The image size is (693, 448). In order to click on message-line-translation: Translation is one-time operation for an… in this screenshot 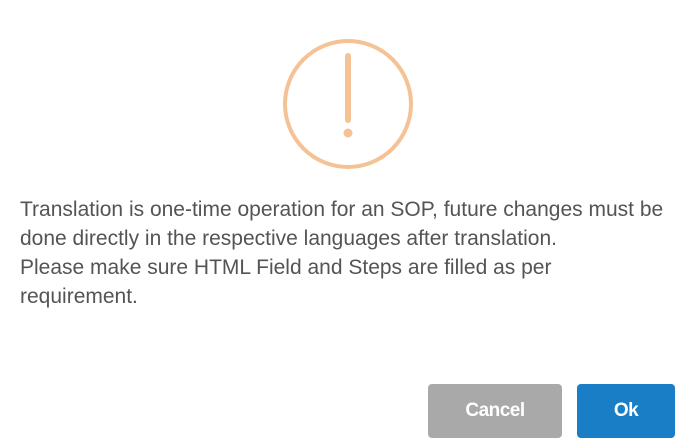, I will do `click(342, 224)`.